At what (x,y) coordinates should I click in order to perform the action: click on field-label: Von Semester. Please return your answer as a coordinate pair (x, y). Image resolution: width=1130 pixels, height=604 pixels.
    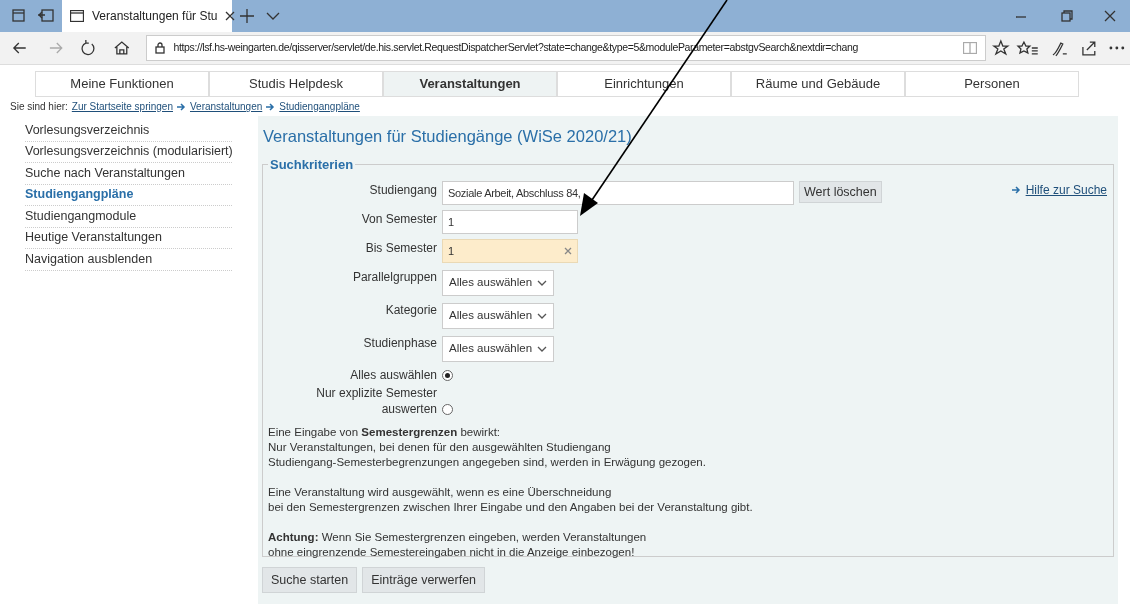
    Looking at the image, I should click on (398, 219).